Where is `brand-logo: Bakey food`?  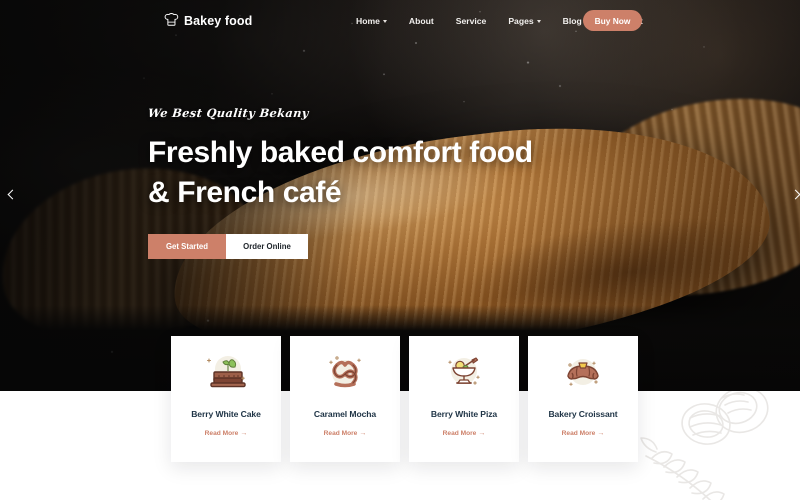
brand-logo: Bakey food is located at coordinates (207, 20).